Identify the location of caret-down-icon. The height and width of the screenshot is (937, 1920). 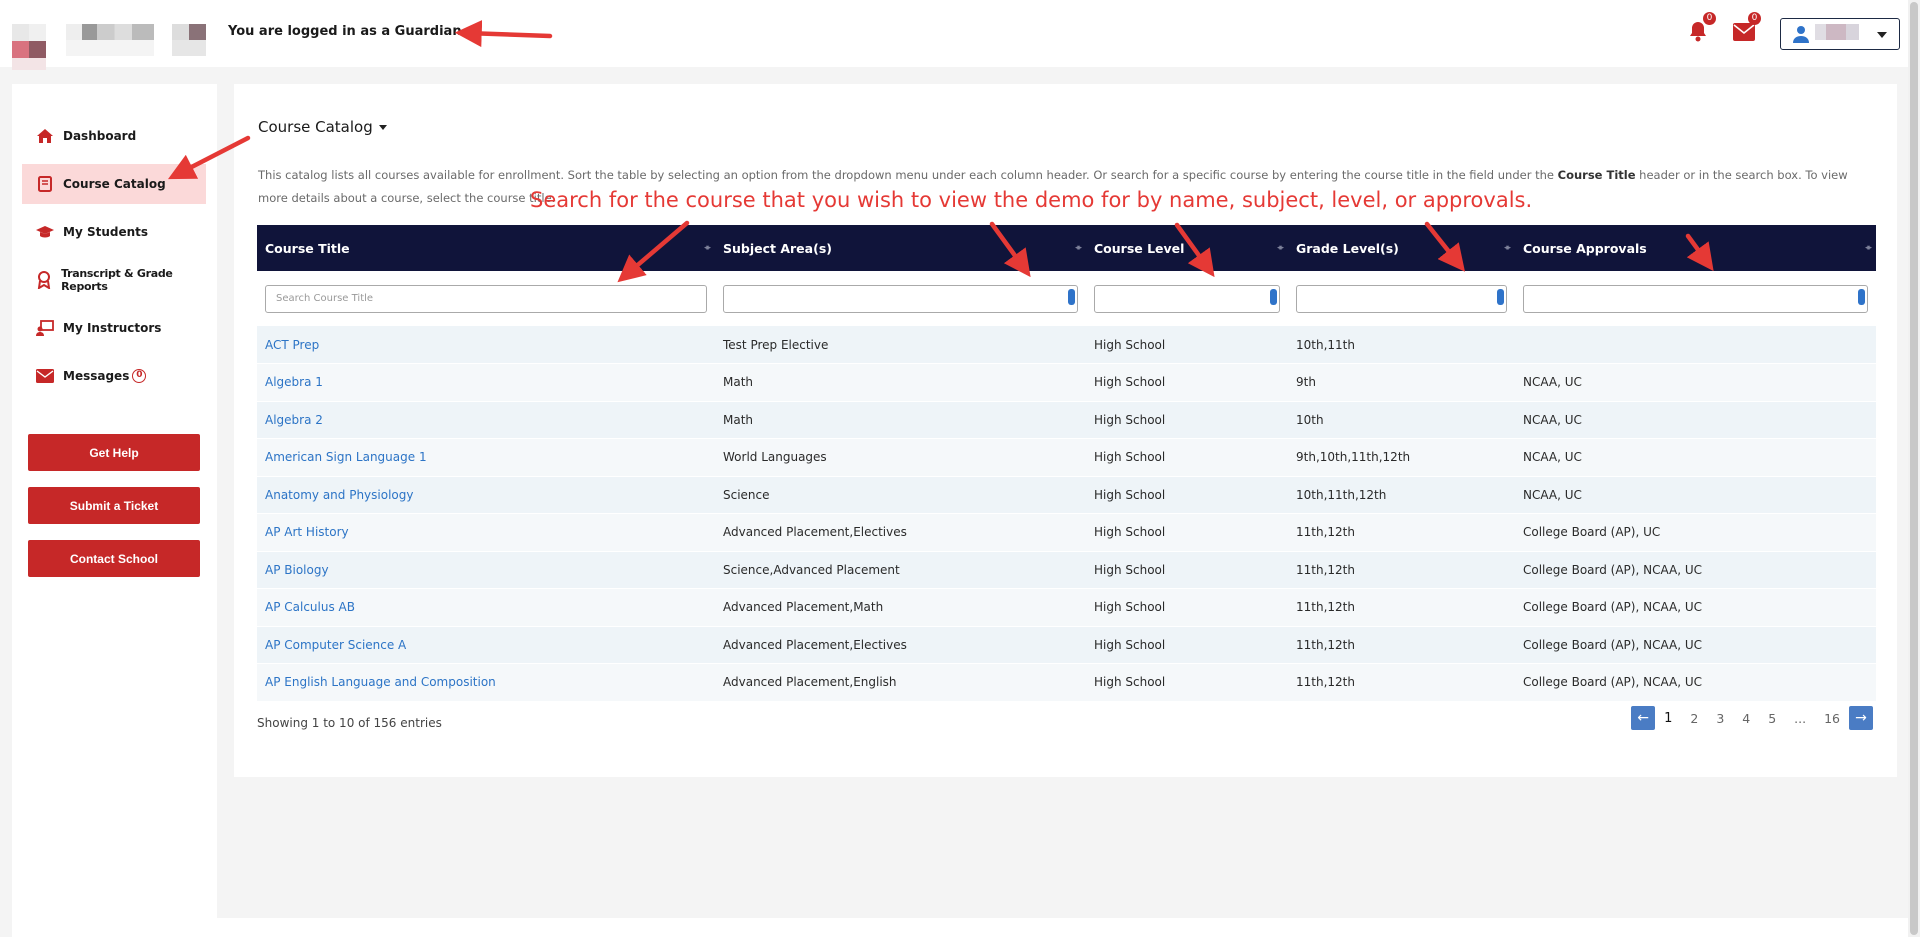
(382, 127).